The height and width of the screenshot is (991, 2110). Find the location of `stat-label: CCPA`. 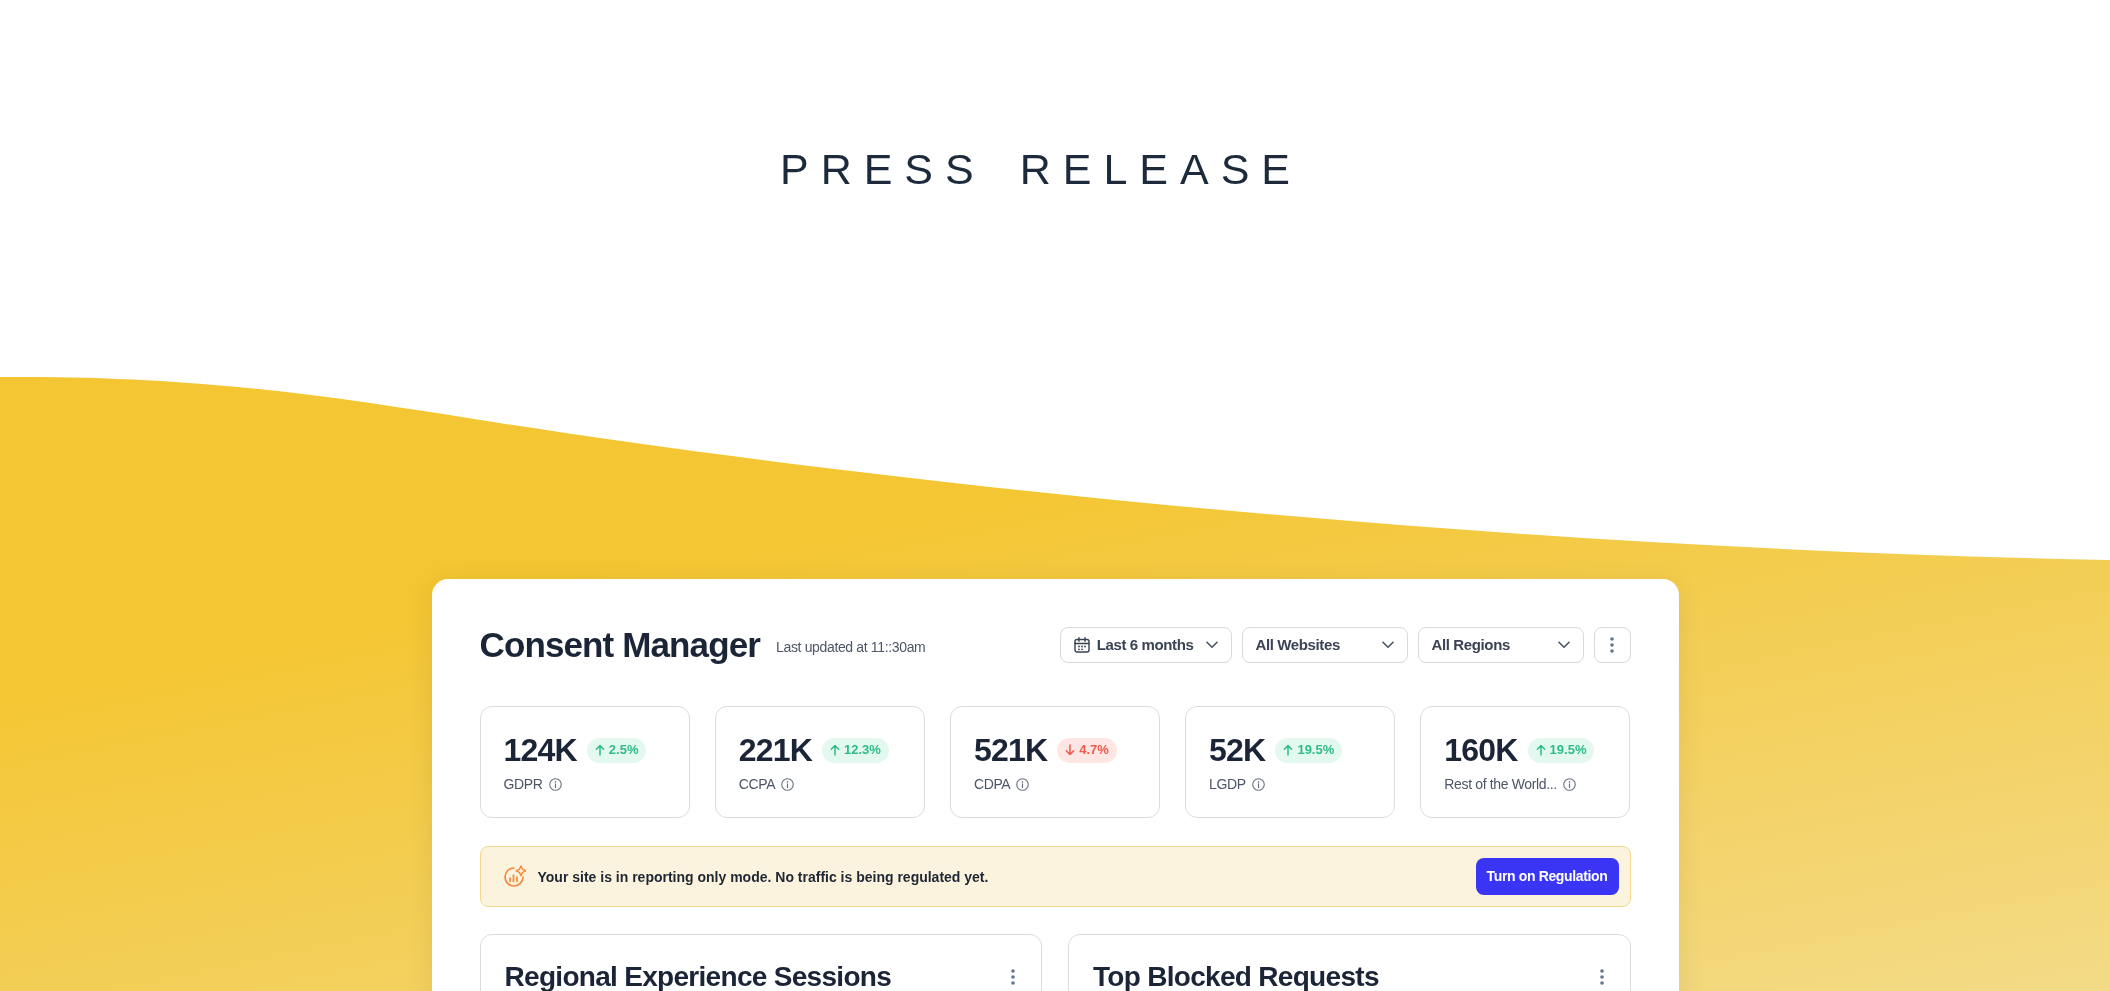

stat-label: CCPA is located at coordinates (757, 784).